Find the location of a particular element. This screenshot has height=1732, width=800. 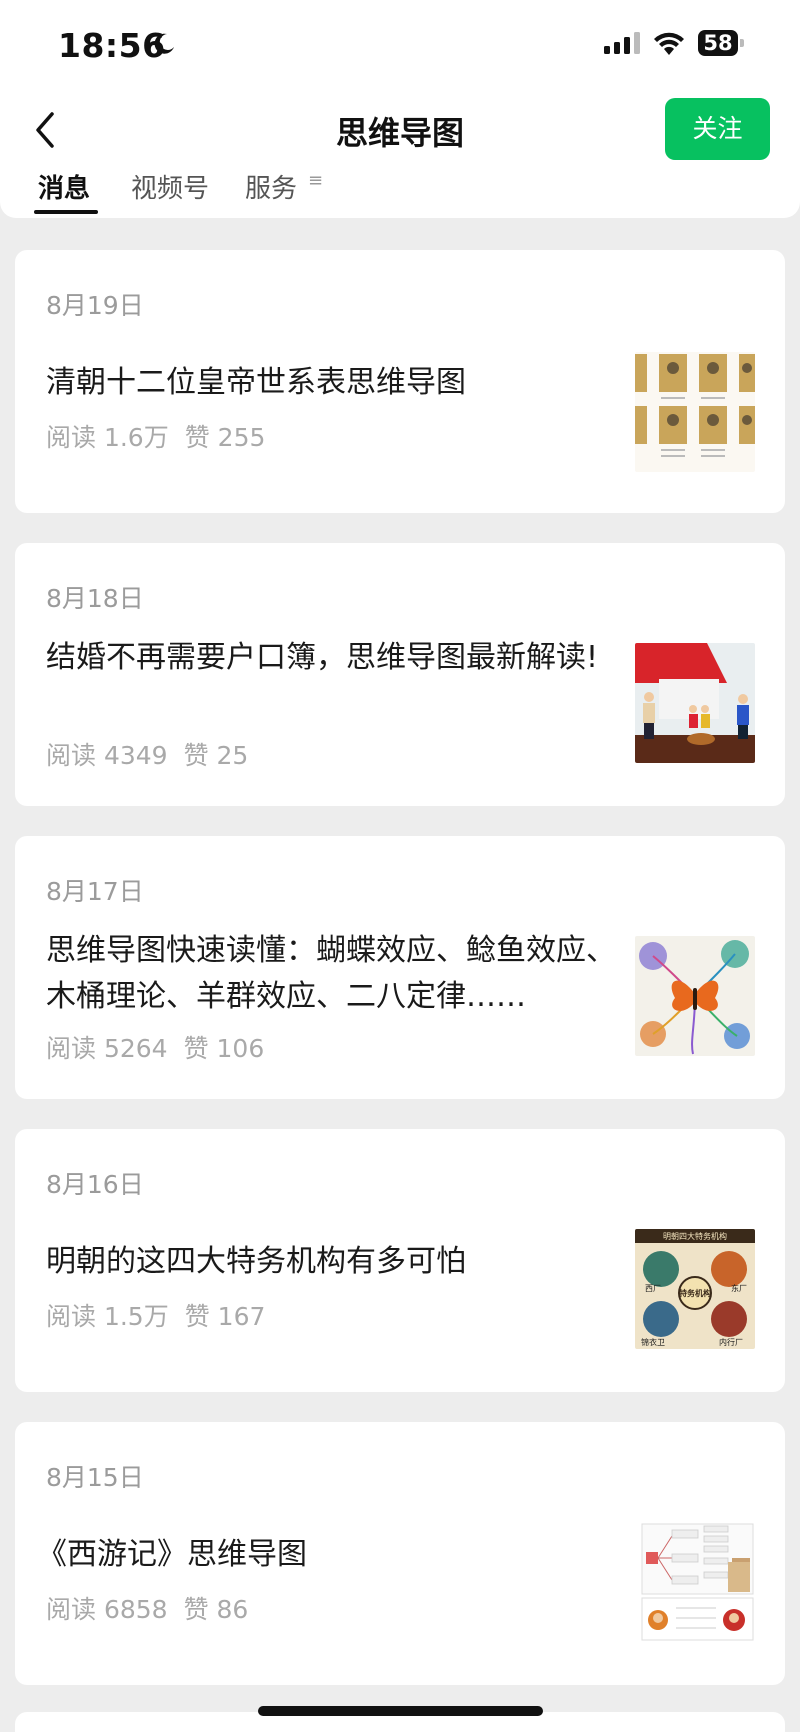

like-count: 赞 106 is located at coordinates (224, 1048).